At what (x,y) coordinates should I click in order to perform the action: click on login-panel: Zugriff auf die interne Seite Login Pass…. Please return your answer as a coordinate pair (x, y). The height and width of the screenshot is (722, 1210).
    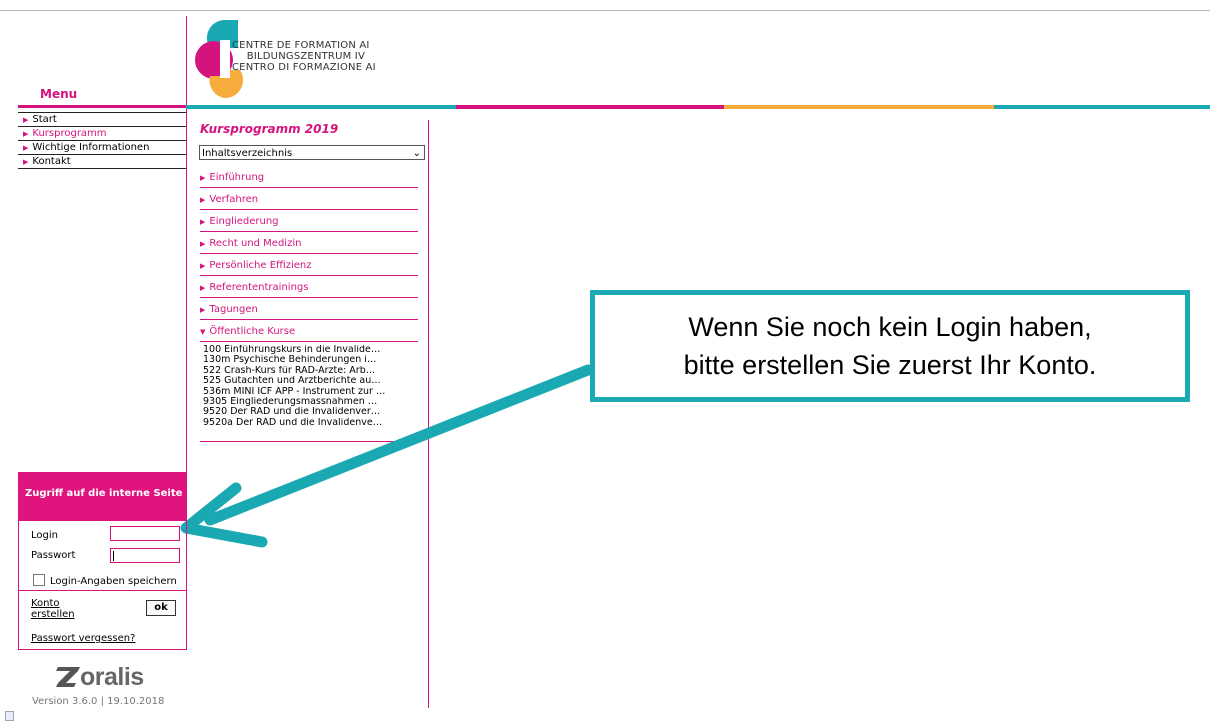
    Looking at the image, I should click on (102, 561).